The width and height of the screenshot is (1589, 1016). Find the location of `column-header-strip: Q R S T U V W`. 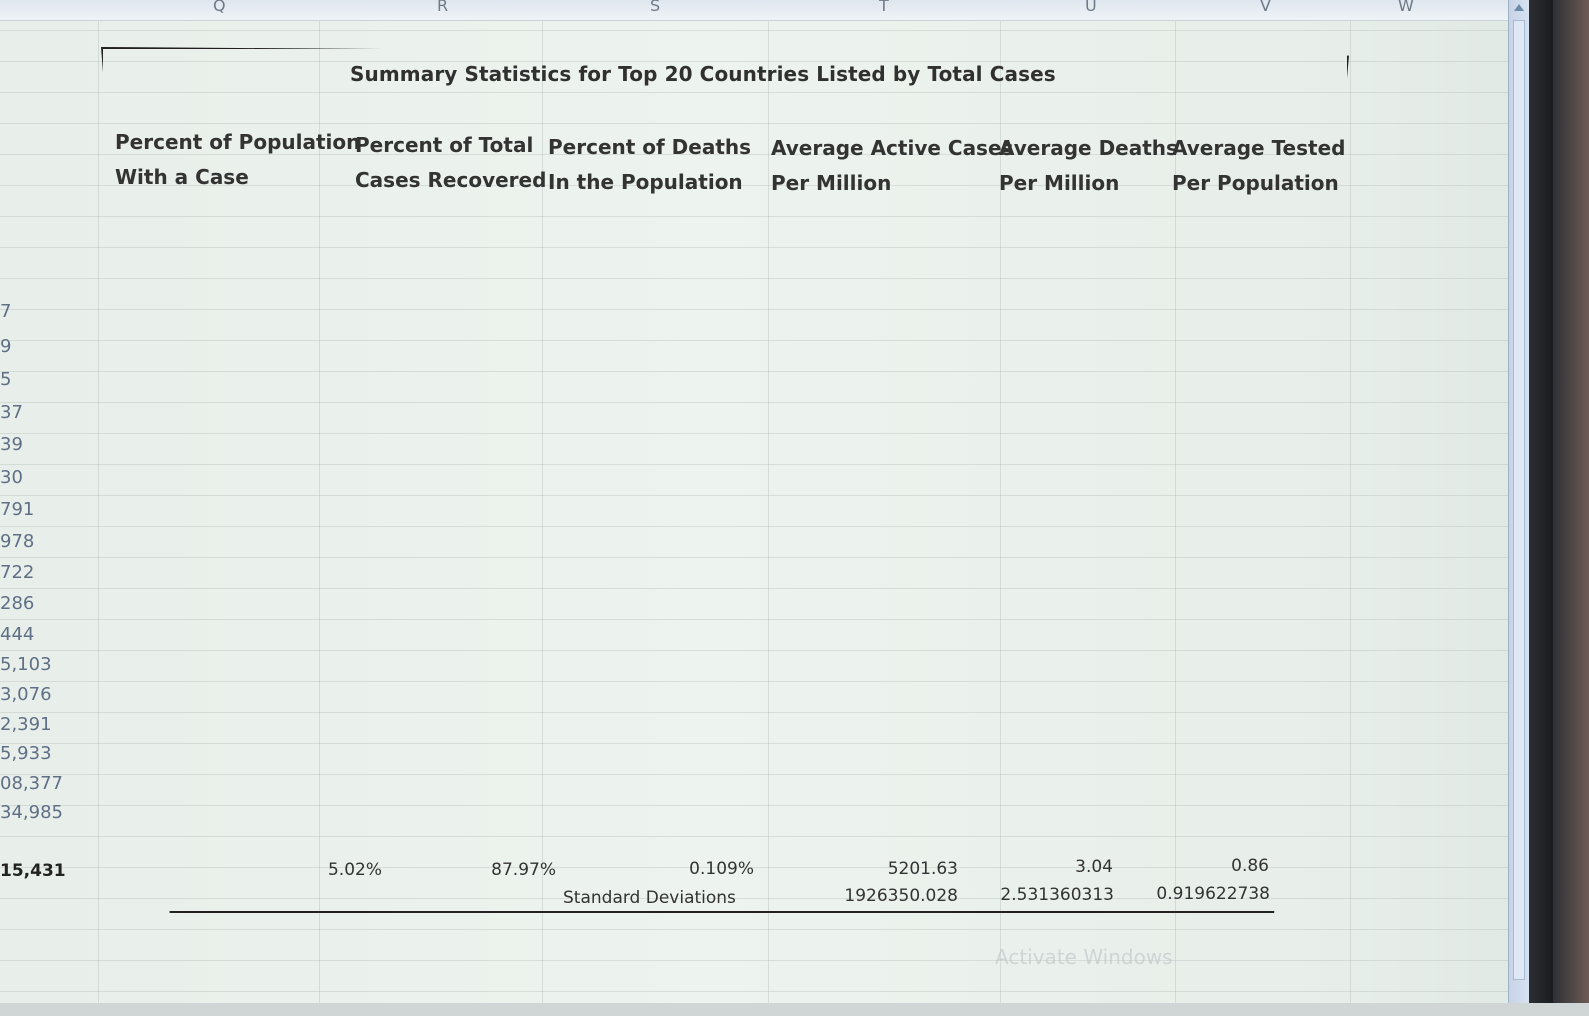

column-header-strip: Q R S T U V W is located at coordinates (760, 10).